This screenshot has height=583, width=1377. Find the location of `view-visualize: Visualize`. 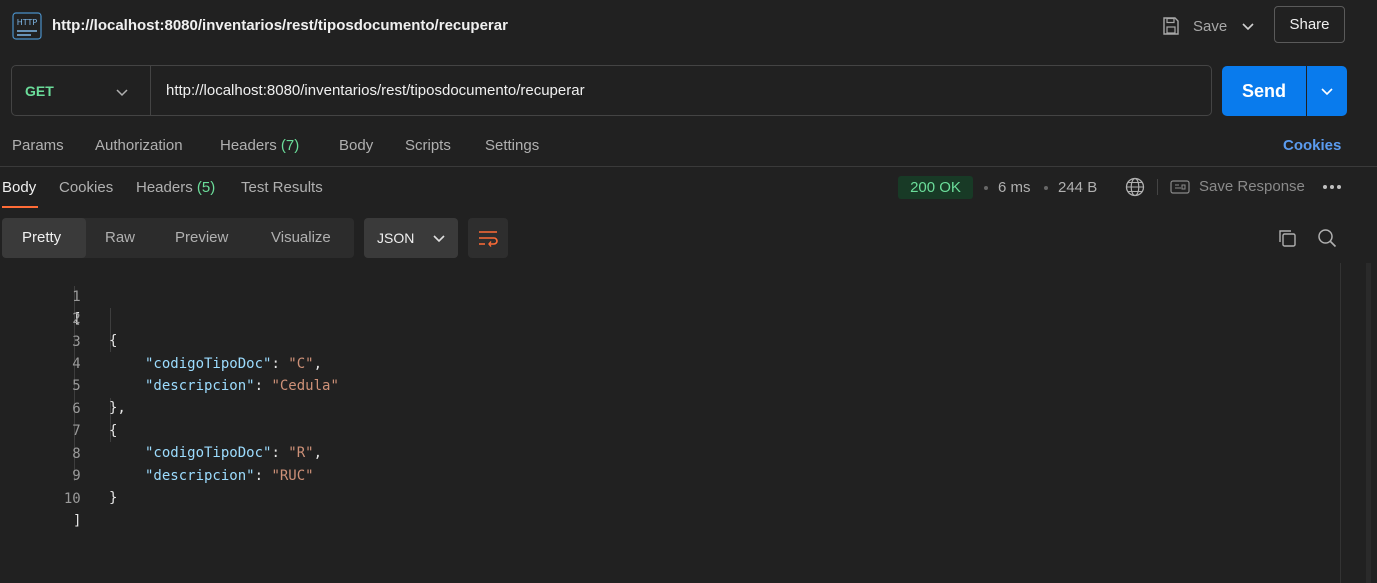

view-visualize: Visualize is located at coordinates (301, 237).